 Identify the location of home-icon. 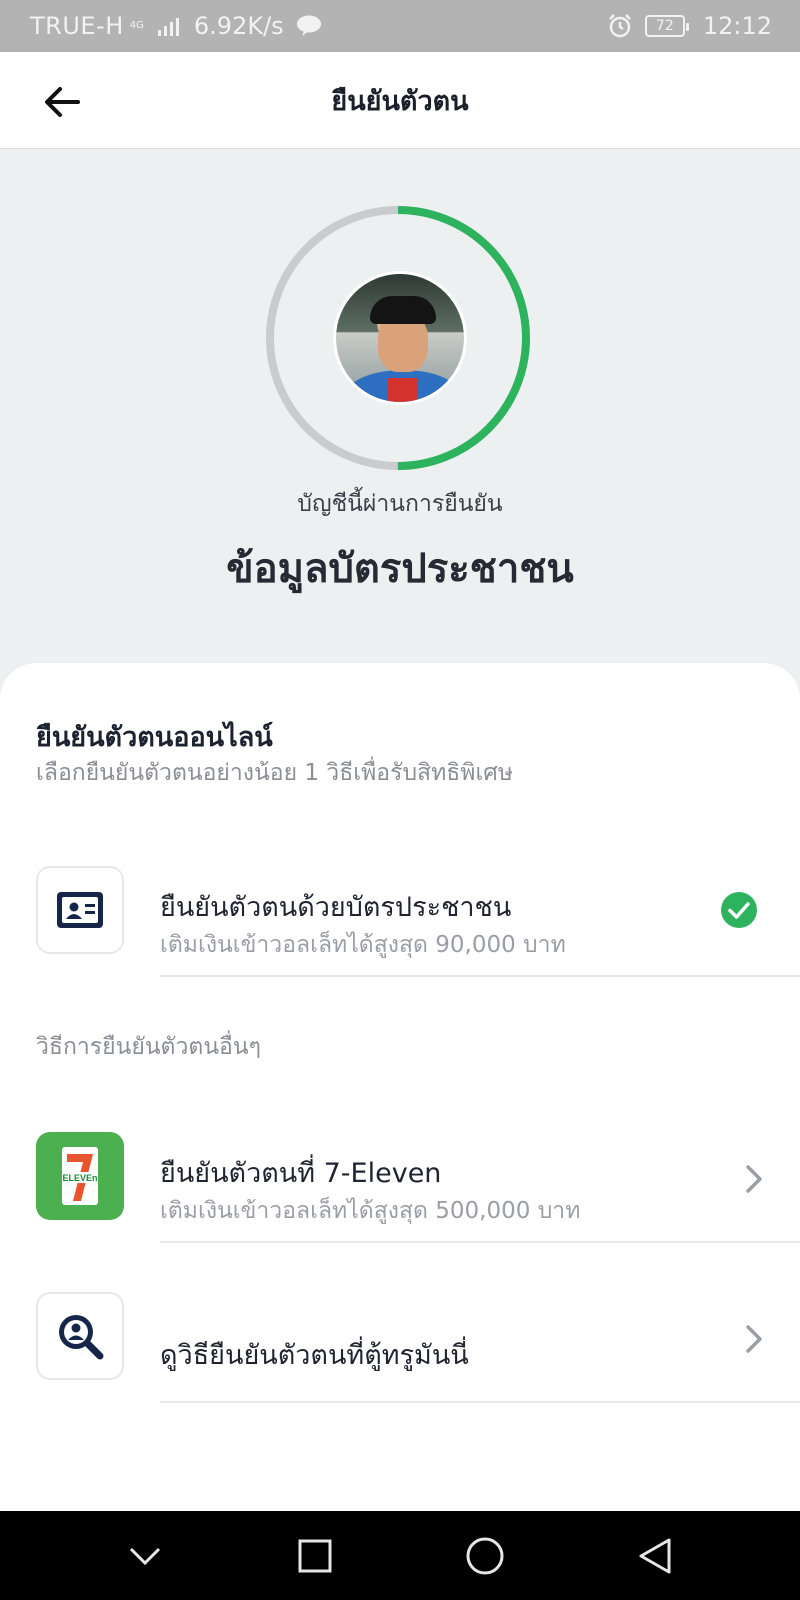
(485, 1556).